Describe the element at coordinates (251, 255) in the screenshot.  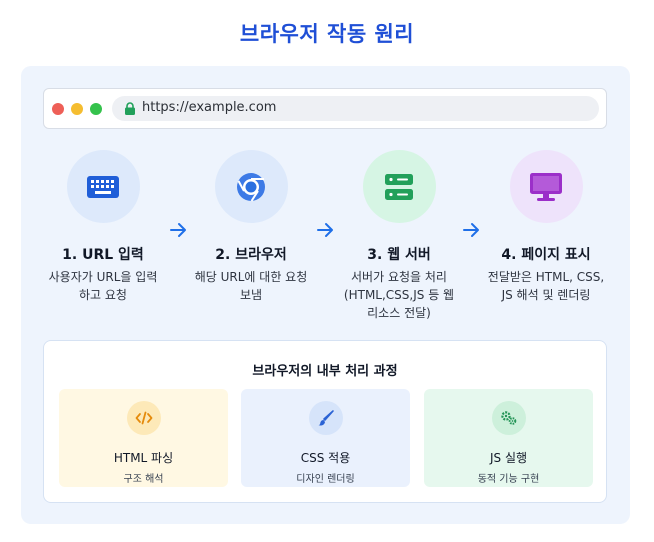
I see `step-title: 2. 브라우저` at that location.